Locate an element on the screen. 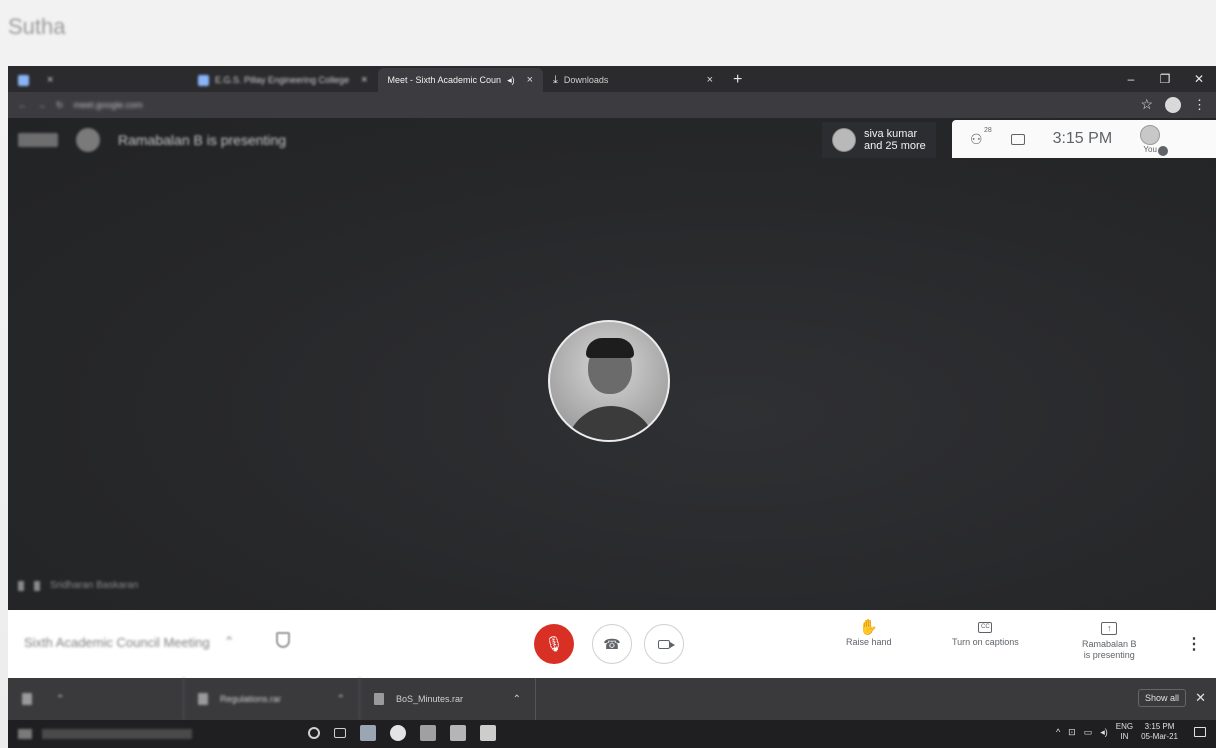 The width and height of the screenshot is (1216, 748). language-indicator: ENG IN is located at coordinates (1124, 732).